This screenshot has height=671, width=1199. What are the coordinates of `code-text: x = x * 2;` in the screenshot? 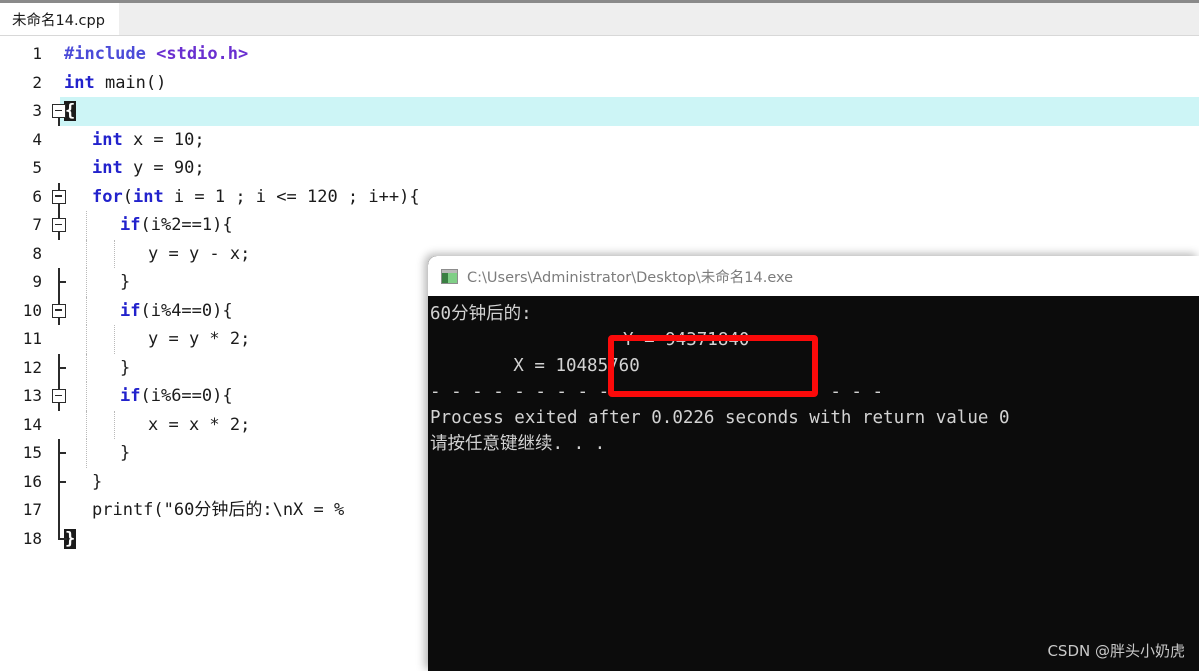 It's located at (199, 424).